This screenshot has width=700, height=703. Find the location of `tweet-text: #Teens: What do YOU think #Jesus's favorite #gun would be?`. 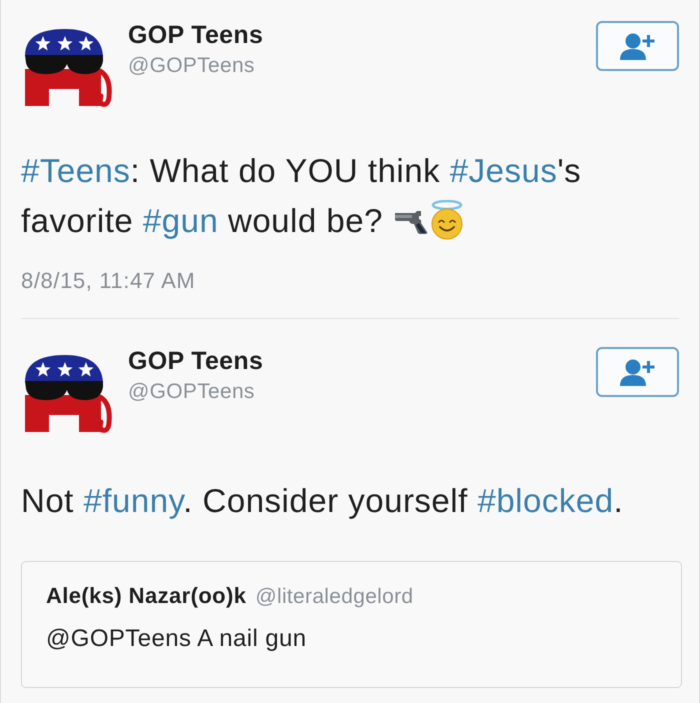

tweet-text: #Teens: What do YOU think #Jesus's favorite #gun would be? is located at coordinates (301, 196).